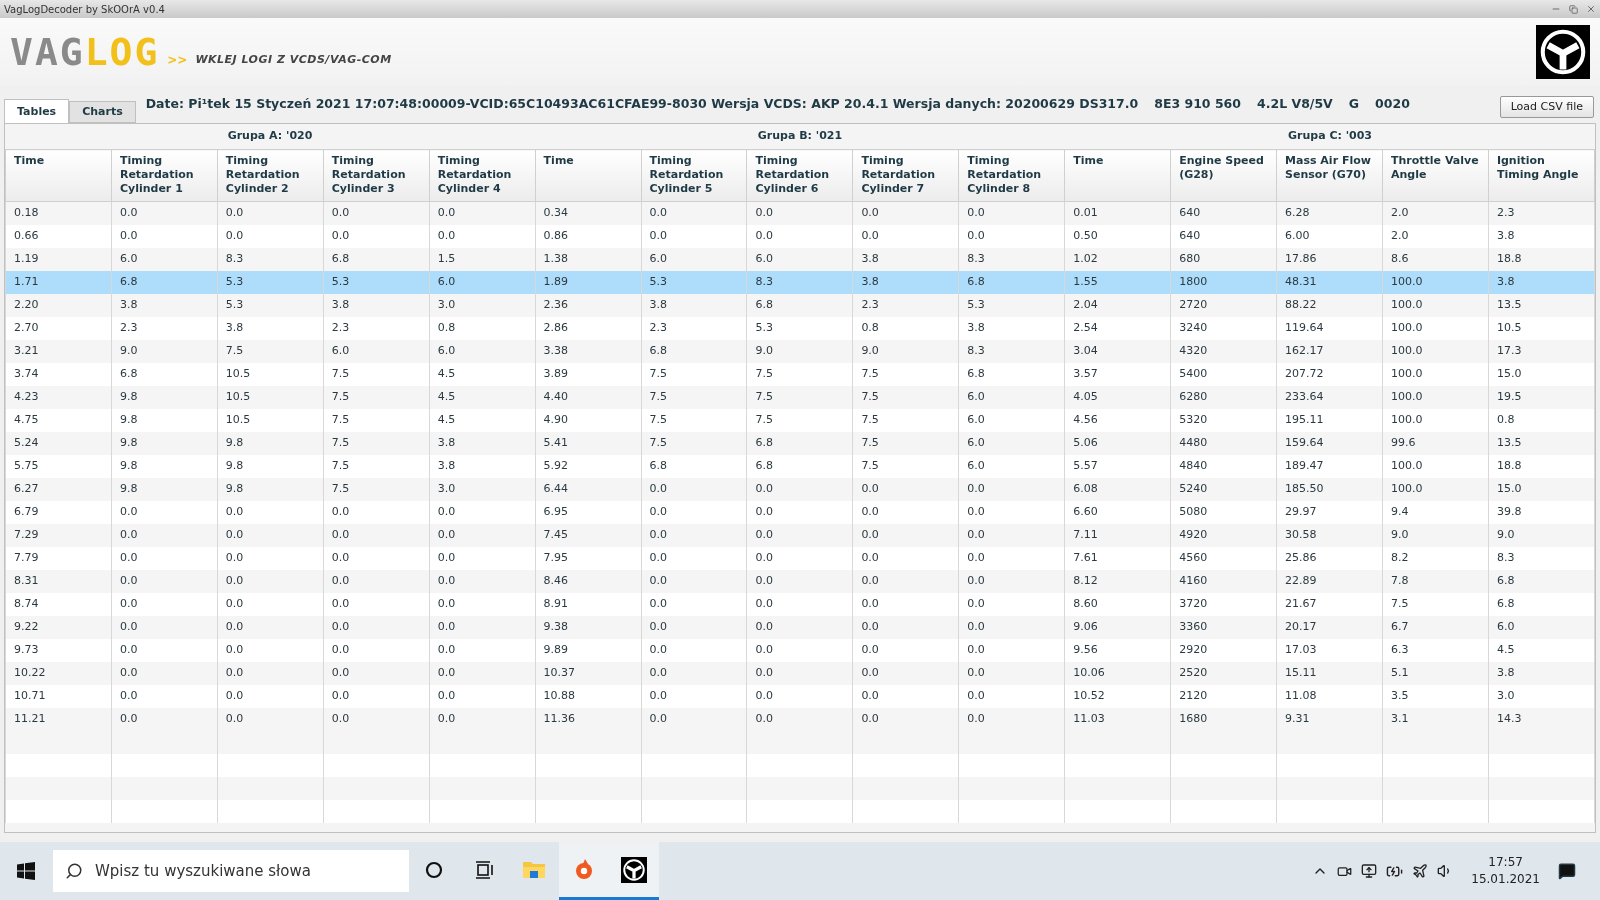 Image resolution: width=1600 pixels, height=900 pixels. What do you see at coordinates (1505, 879) in the screenshot?
I see `clock-date: 15.01.2021` at bounding box center [1505, 879].